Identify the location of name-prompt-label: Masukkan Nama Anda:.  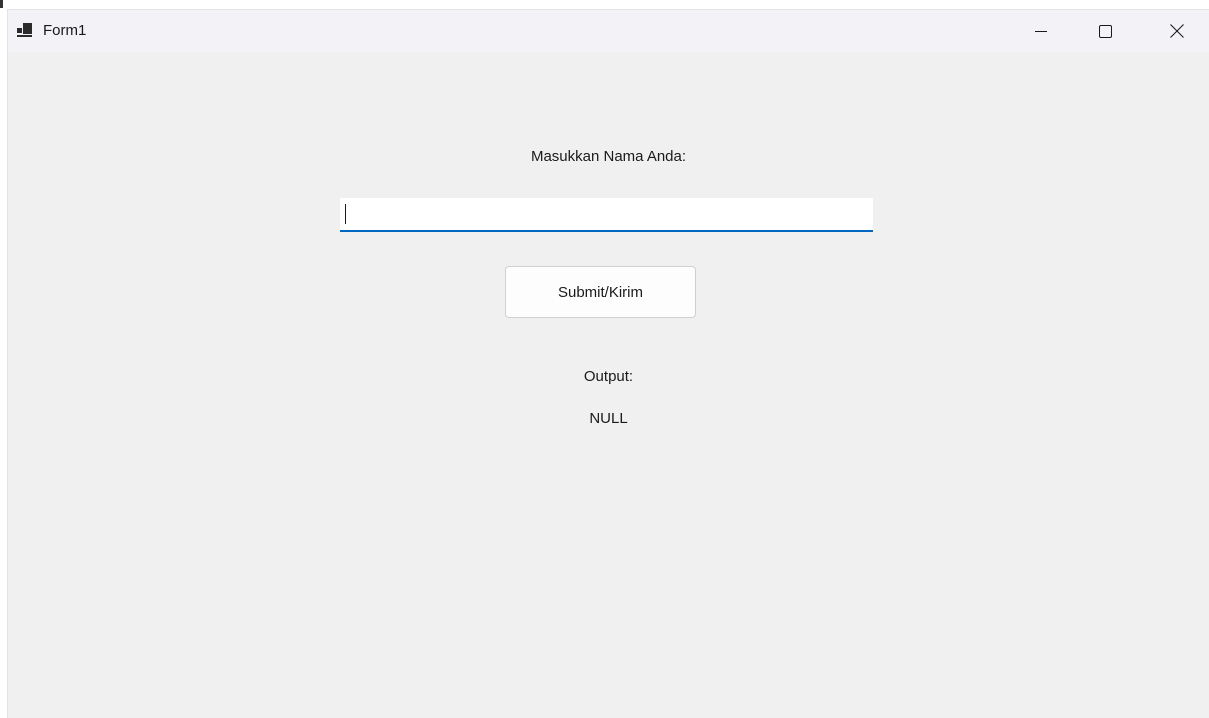
(608, 156).